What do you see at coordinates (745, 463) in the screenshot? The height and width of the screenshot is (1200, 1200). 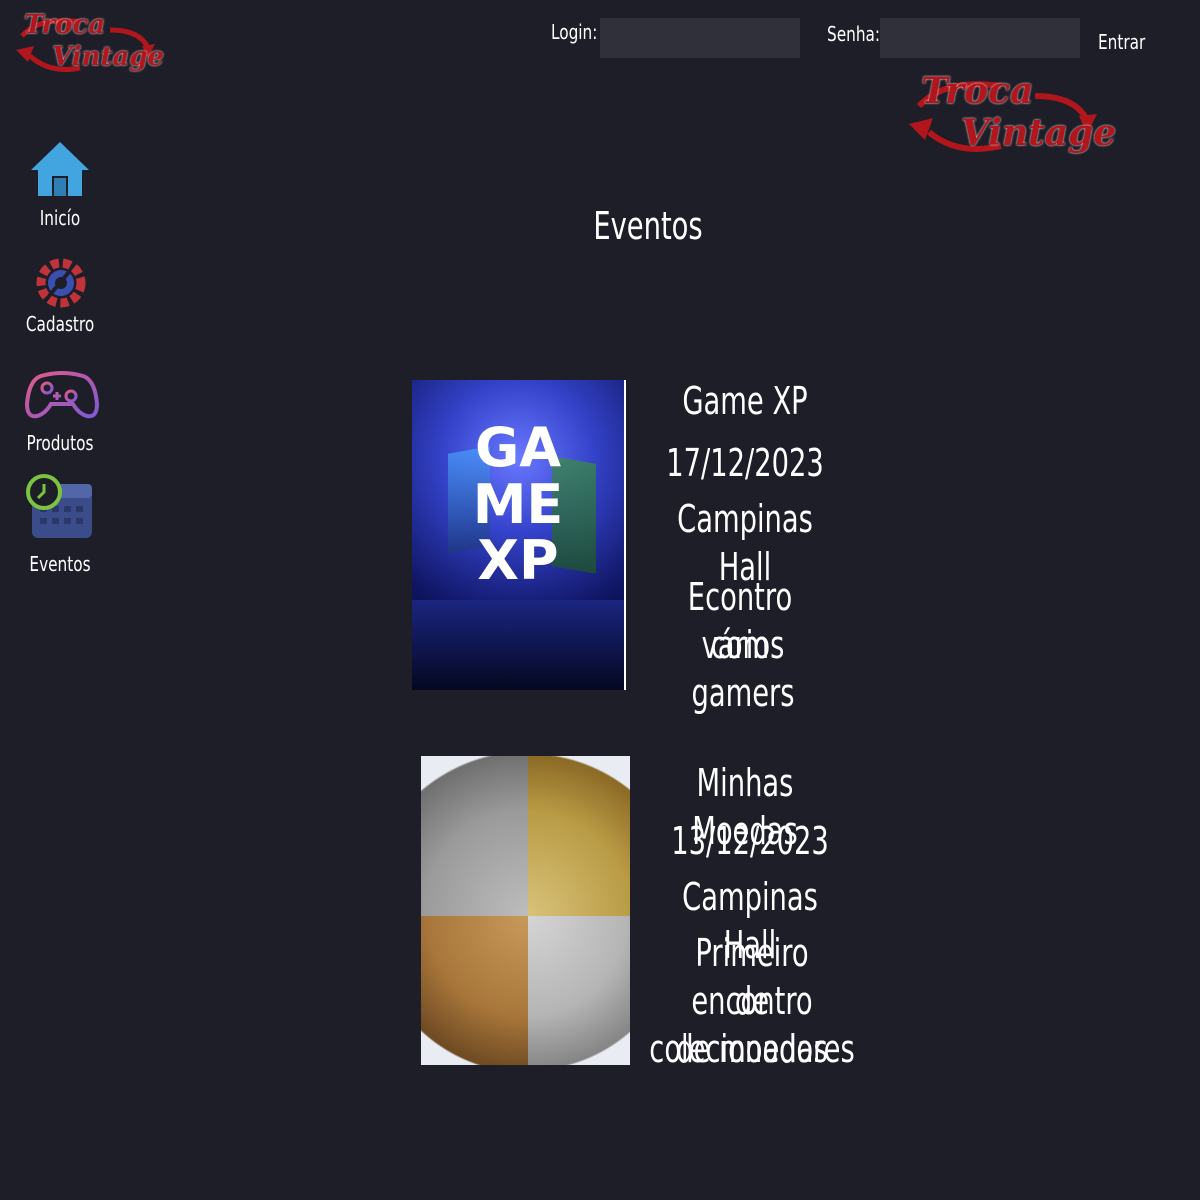 I see `event-date: 17/12/2023` at bounding box center [745, 463].